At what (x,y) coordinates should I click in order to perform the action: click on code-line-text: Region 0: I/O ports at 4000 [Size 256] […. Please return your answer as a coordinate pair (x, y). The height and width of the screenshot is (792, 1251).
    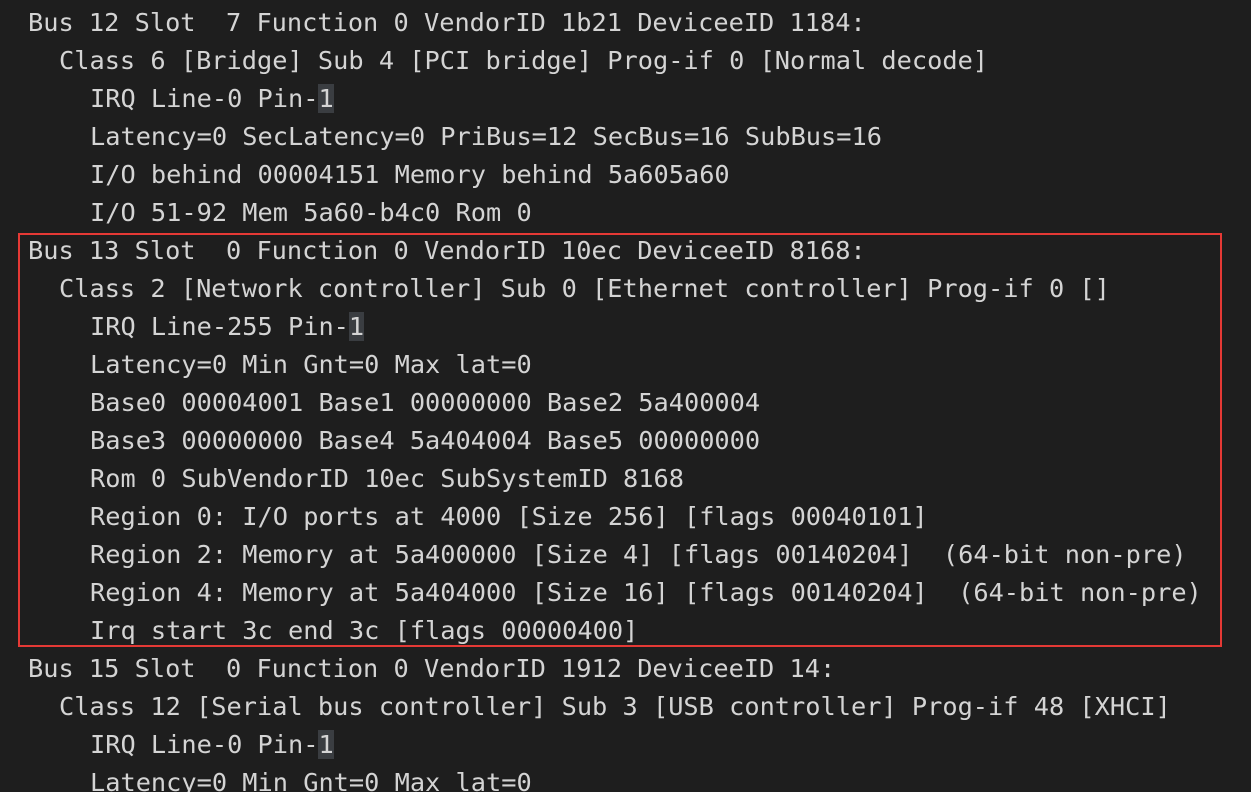
    Looking at the image, I should click on (509, 516).